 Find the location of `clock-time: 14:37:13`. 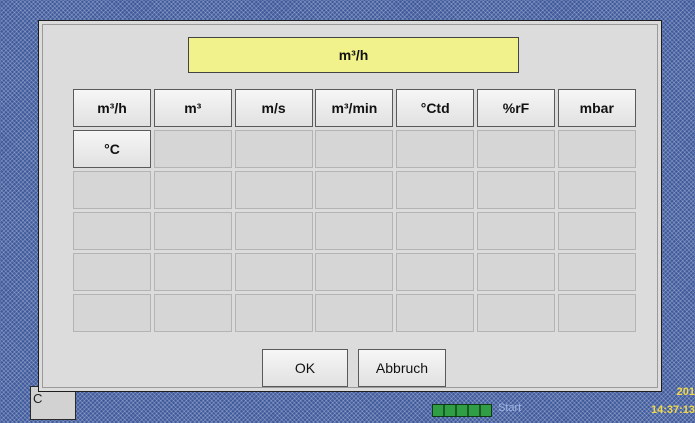

clock-time: 14:37:13 is located at coordinates (672, 410).